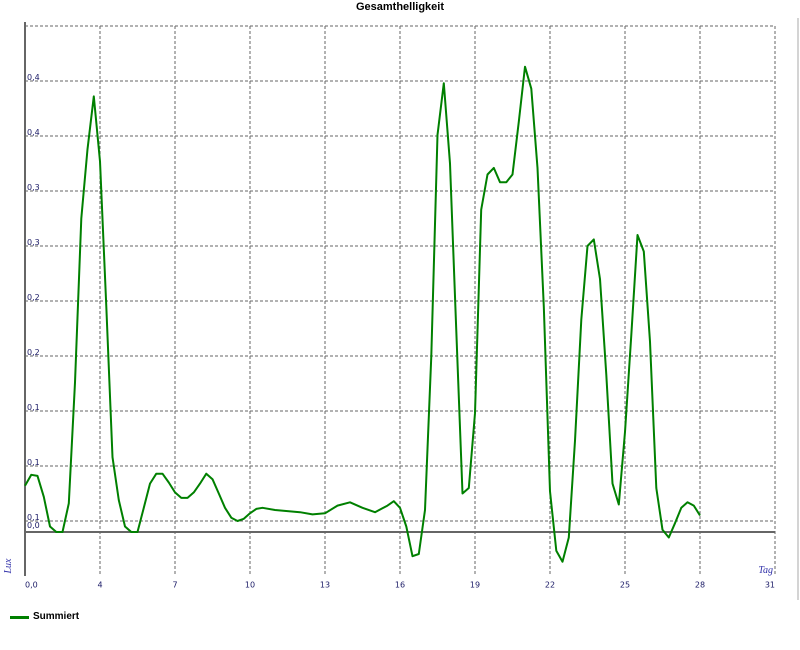 The image size is (800, 650). I want to click on y-axis-label: Lux, so click(8, 566).